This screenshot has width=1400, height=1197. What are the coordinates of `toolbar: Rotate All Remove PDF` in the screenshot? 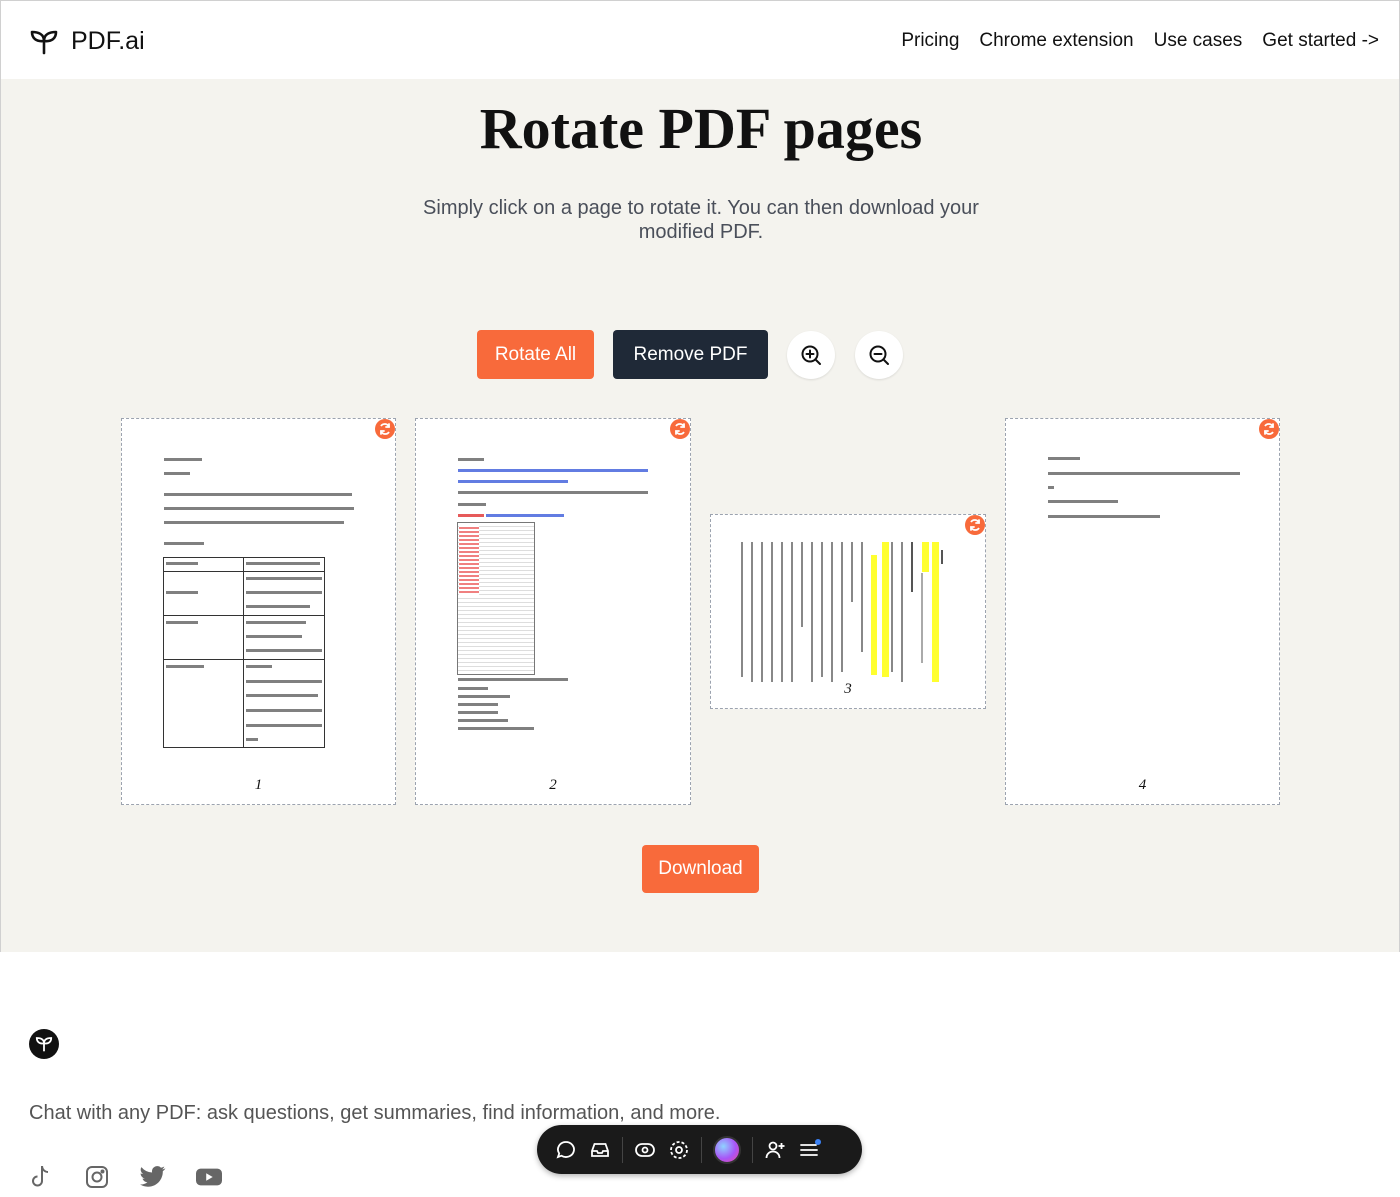 It's located at (690, 354).